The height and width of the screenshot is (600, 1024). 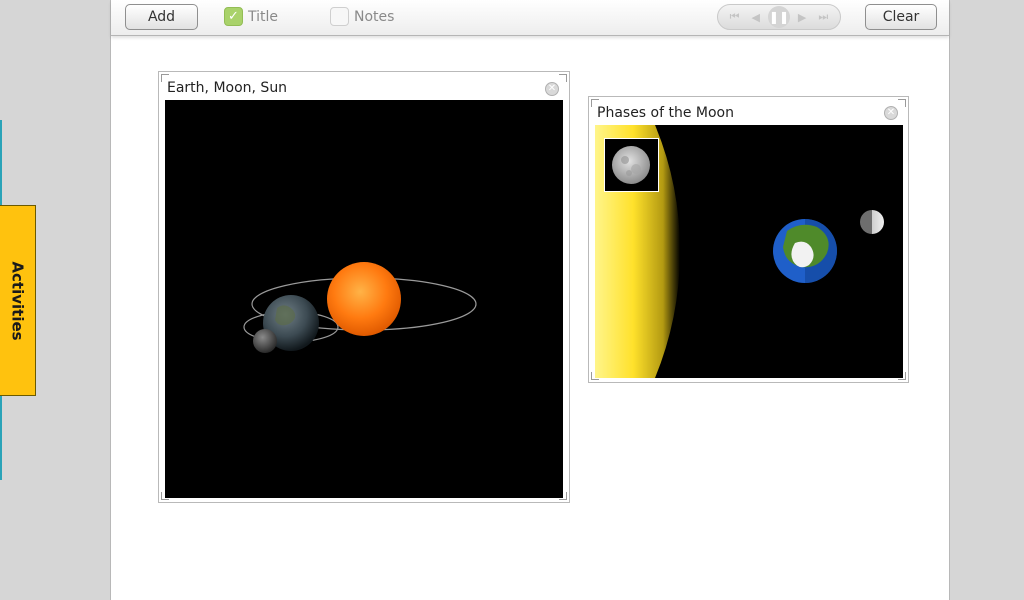 I want to click on add-button: Add, so click(x=161, y=17).